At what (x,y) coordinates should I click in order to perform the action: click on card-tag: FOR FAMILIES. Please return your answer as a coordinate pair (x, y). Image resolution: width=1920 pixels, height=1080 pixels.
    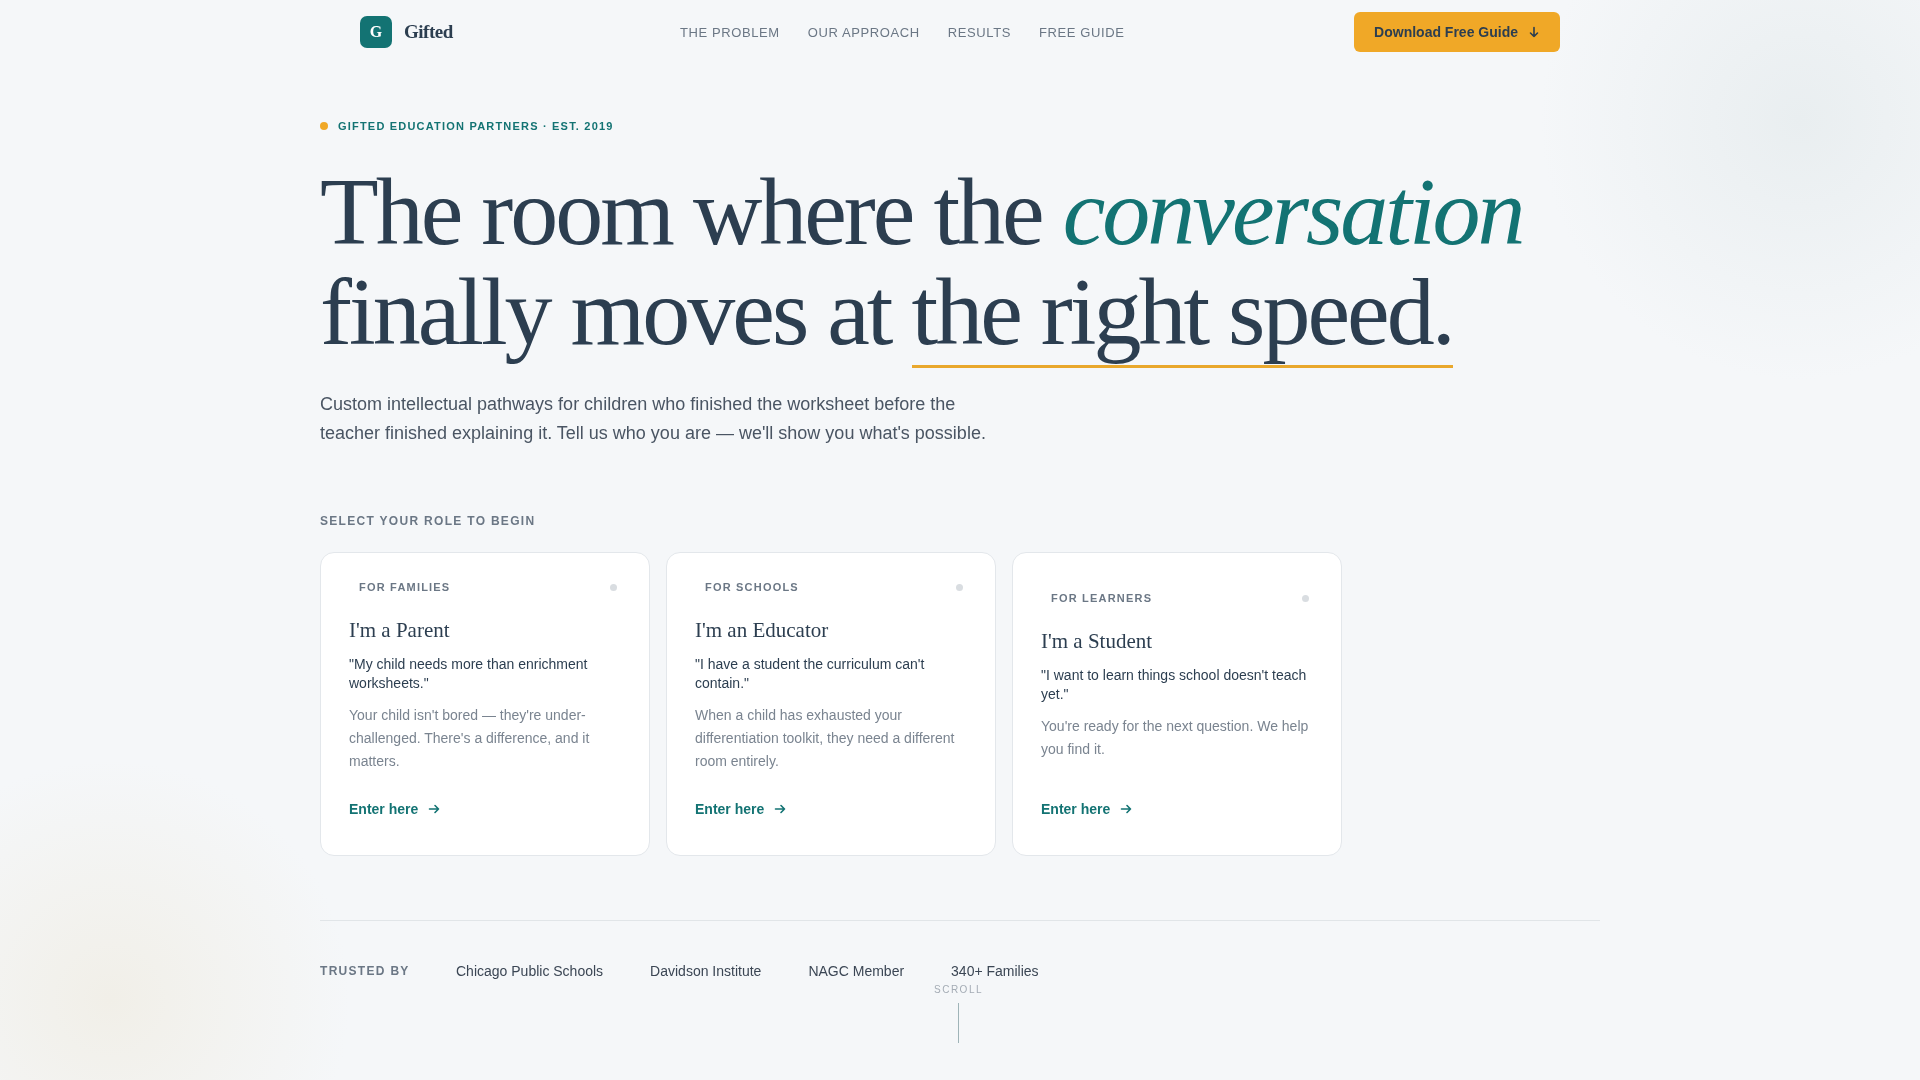
    Looking at the image, I should click on (405, 587).